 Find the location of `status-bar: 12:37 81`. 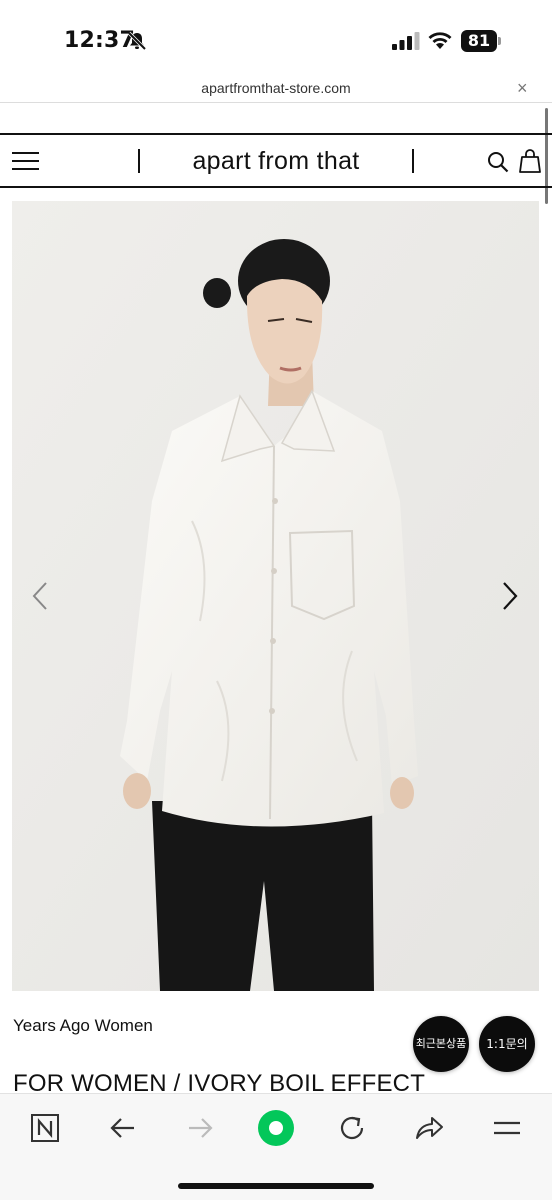

status-bar: 12:37 81 is located at coordinates (276, 39).